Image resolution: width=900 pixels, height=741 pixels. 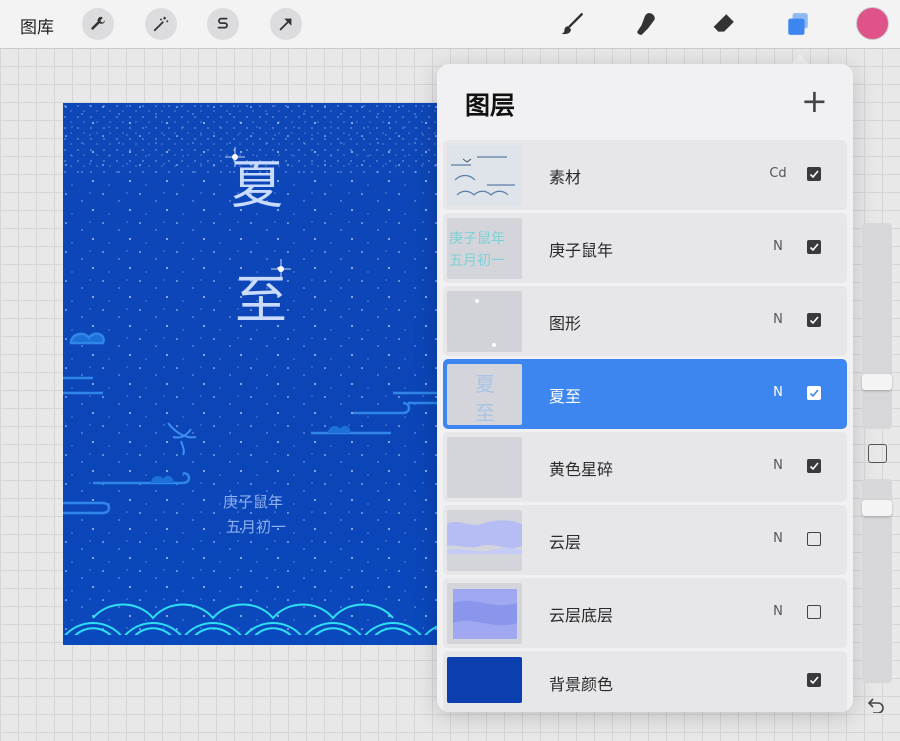 What do you see at coordinates (261, 301) in the screenshot?
I see `artwork-title-line2: 至` at bounding box center [261, 301].